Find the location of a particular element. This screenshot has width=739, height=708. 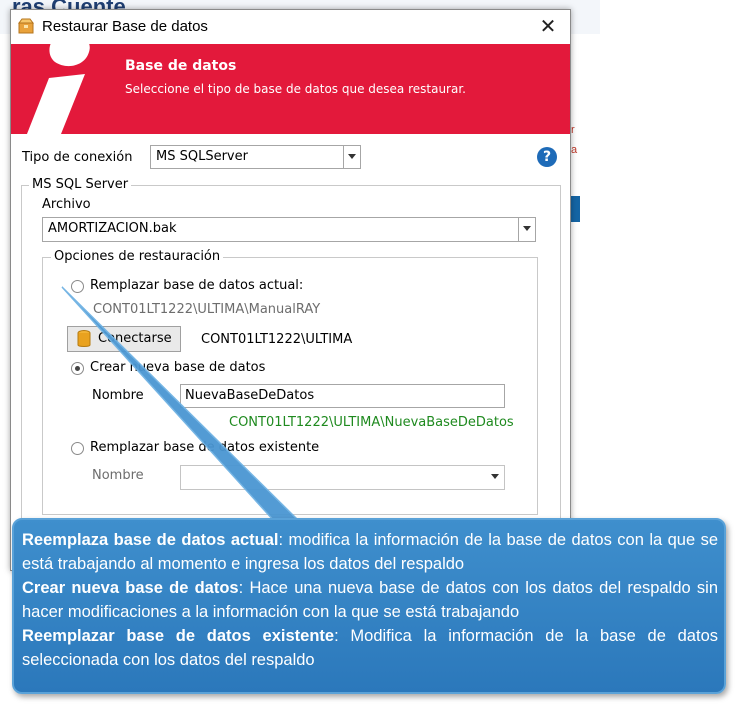

callout-term-1: Reemplaza base de datos actual is located at coordinates (150, 540).